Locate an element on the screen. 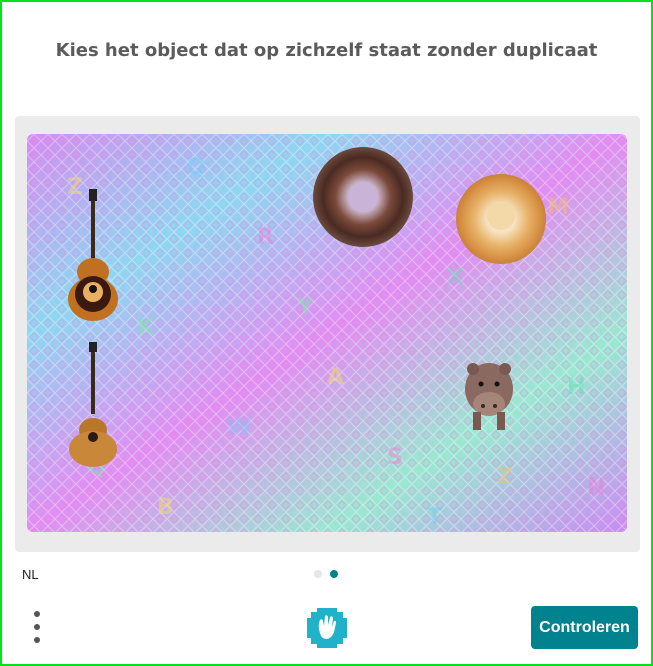 This screenshot has height=666, width=653. menu-button is located at coordinates (37, 627).